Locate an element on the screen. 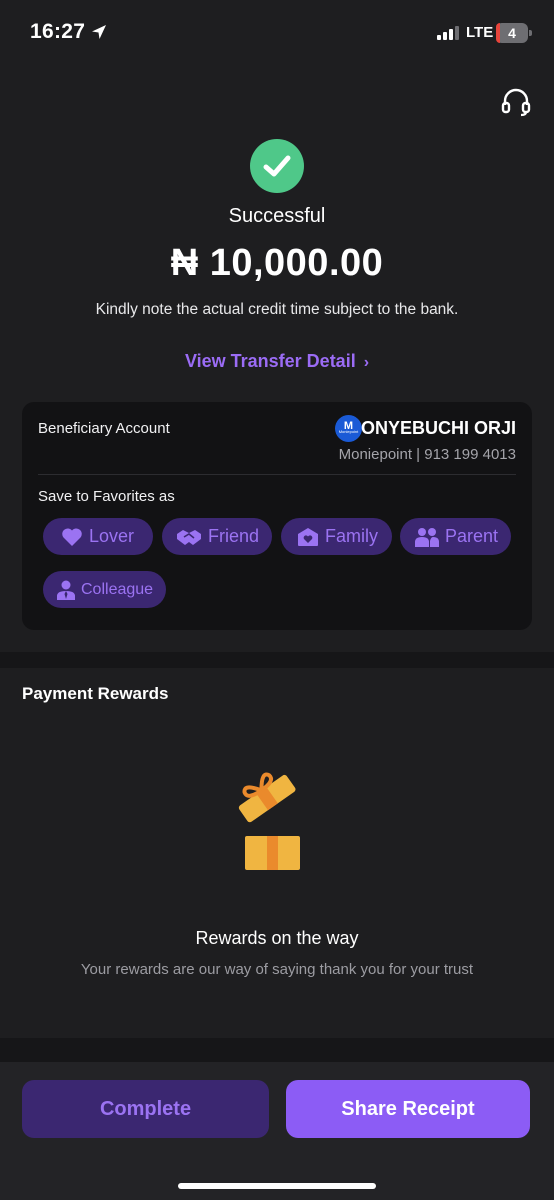 The image size is (554, 1200). battery-level: 4 is located at coordinates (512, 33).